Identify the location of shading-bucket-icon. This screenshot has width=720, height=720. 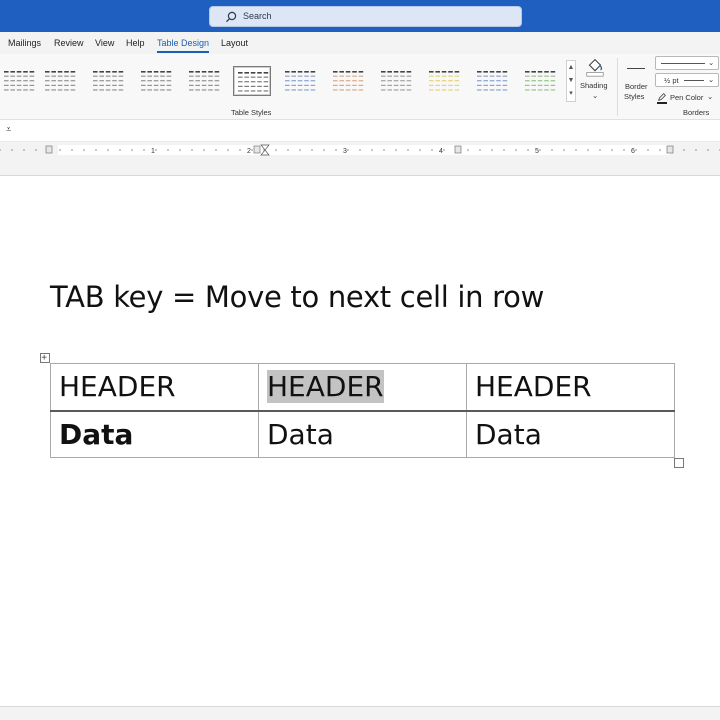
(595, 67).